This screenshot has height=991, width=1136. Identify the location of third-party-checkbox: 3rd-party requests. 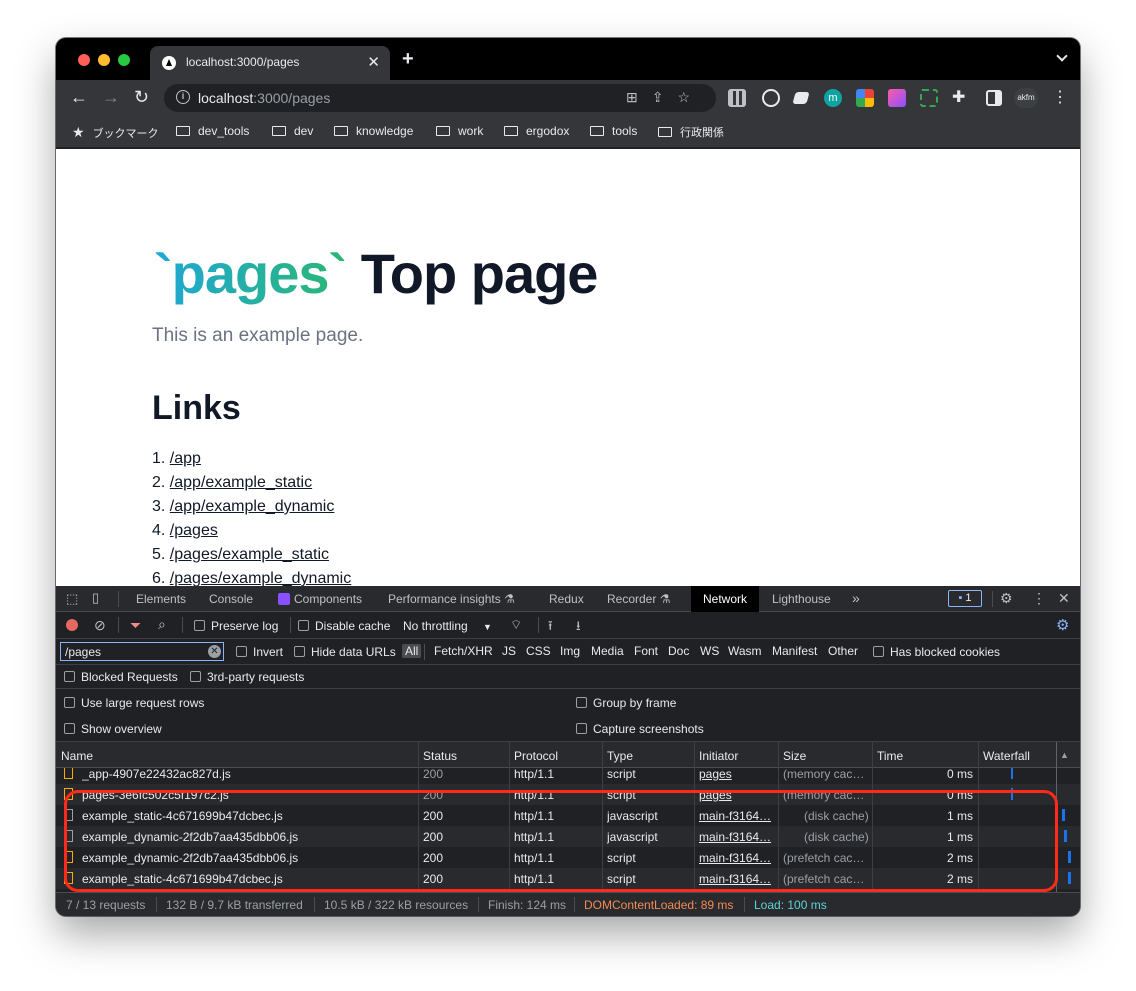
(247, 677).